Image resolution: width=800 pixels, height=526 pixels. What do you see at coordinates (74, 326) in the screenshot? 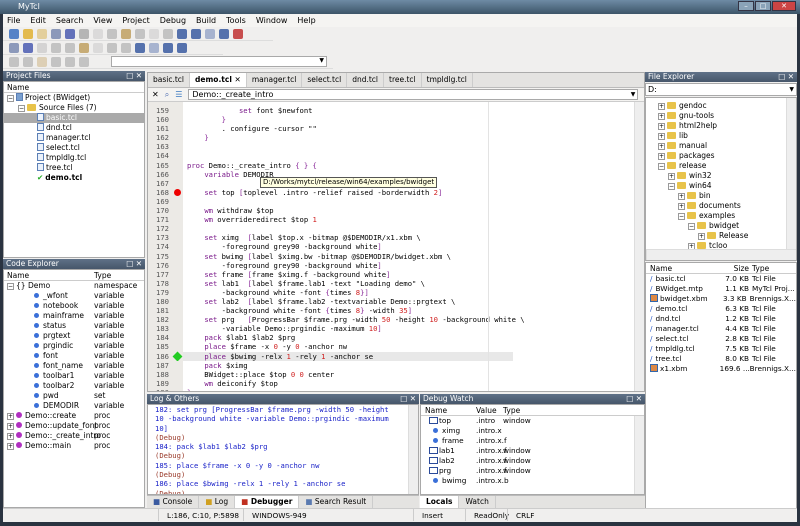
I see `variable-item: status variable` at bounding box center [74, 326].